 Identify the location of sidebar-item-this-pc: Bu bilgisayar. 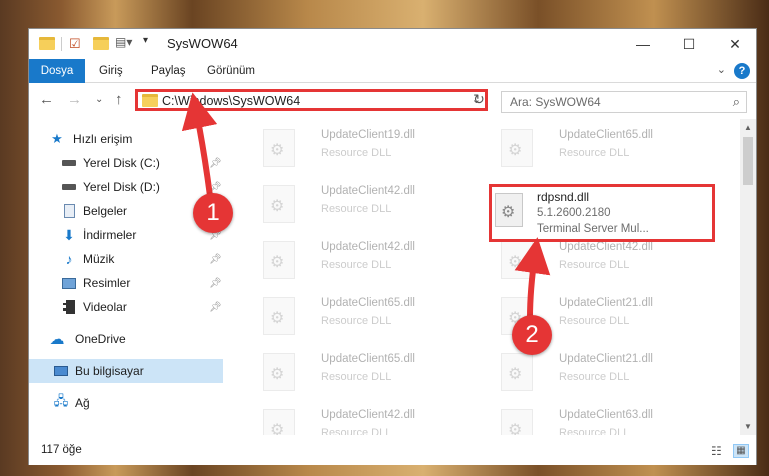
(126, 371).